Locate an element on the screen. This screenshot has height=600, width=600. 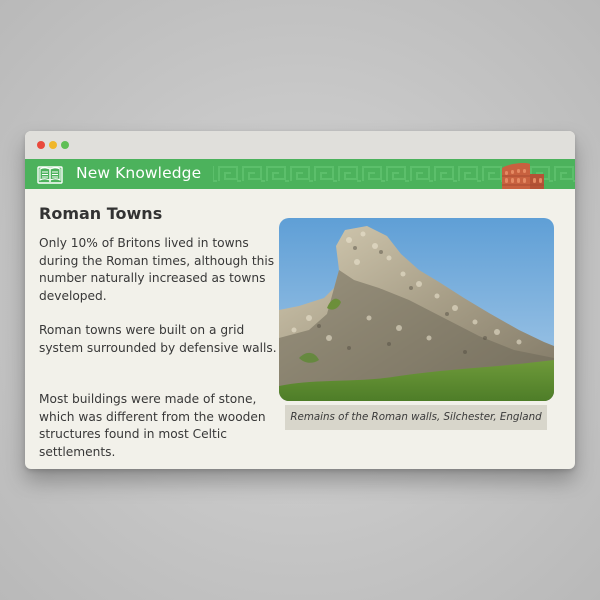
page-title: Roman Towns is located at coordinates (101, 213).